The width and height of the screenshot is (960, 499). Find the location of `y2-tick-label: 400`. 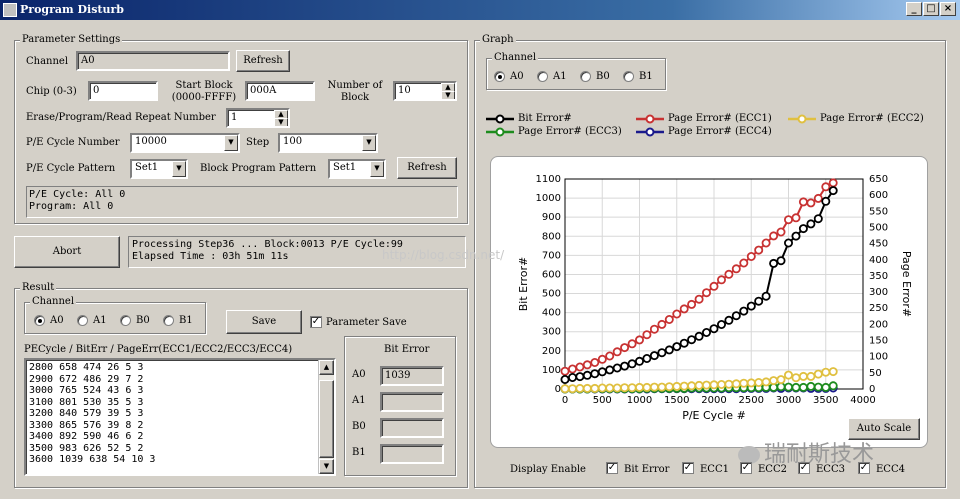

y2-tick-label: 400 is located at coordinates (878, 260).